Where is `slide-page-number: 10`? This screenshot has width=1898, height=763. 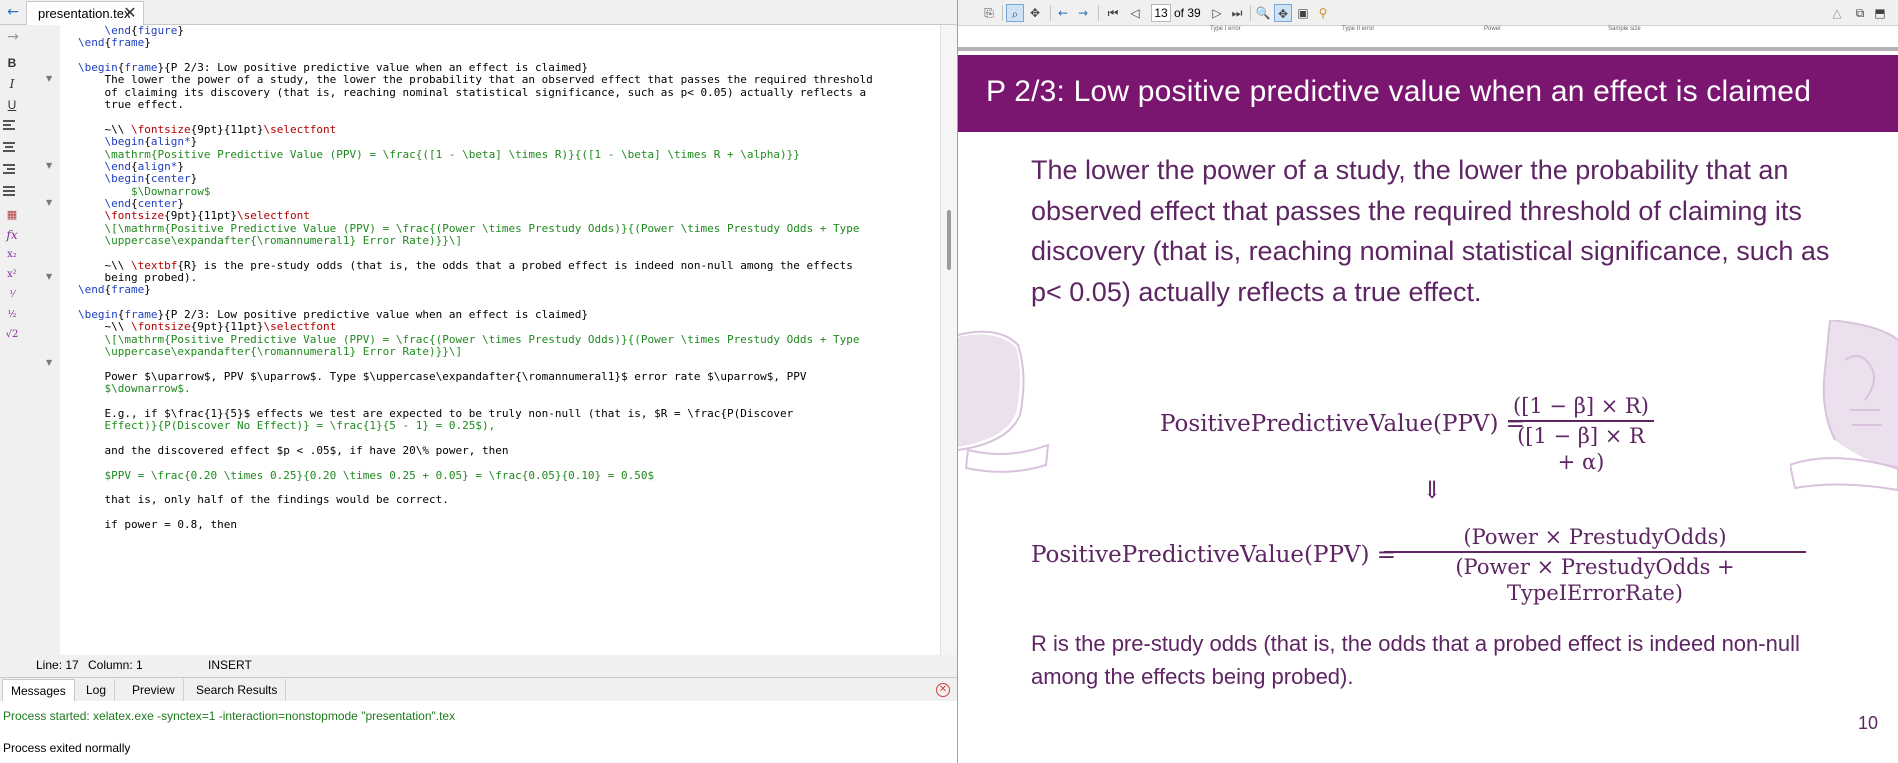 slide-page-number: 10 is located at coordinates (1868, 723).